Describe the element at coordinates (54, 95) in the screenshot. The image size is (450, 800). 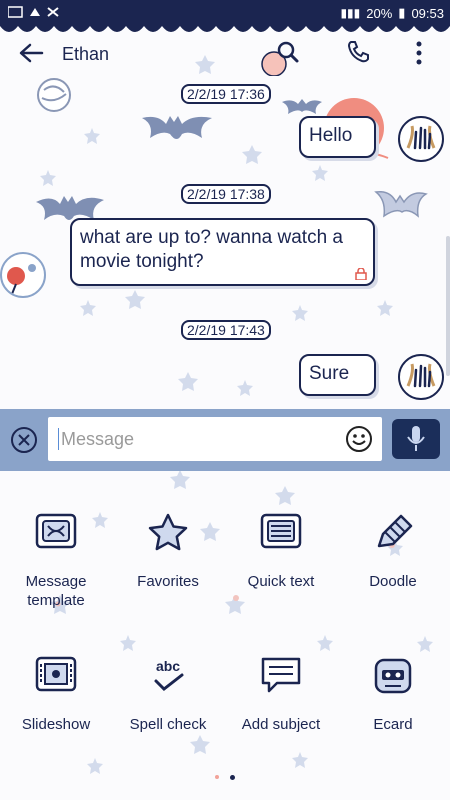
I see `rose-doodle` at that location.